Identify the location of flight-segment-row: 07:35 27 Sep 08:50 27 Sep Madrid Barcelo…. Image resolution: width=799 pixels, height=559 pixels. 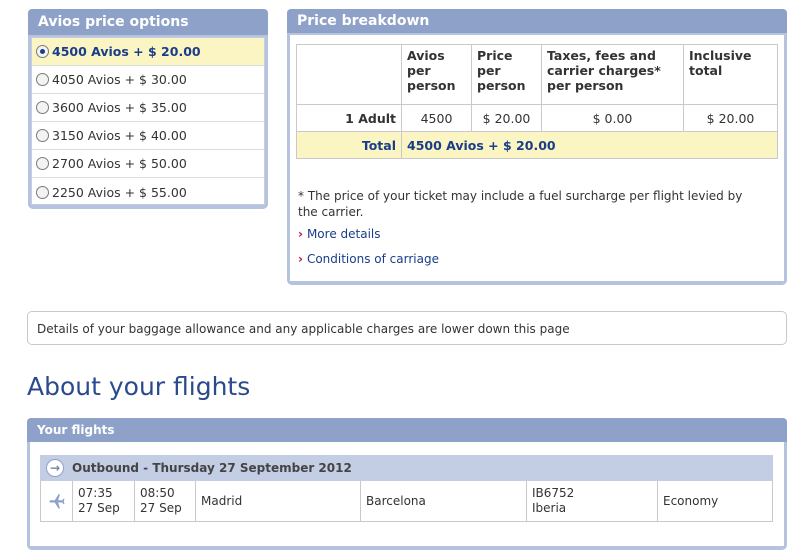
(406, 501).